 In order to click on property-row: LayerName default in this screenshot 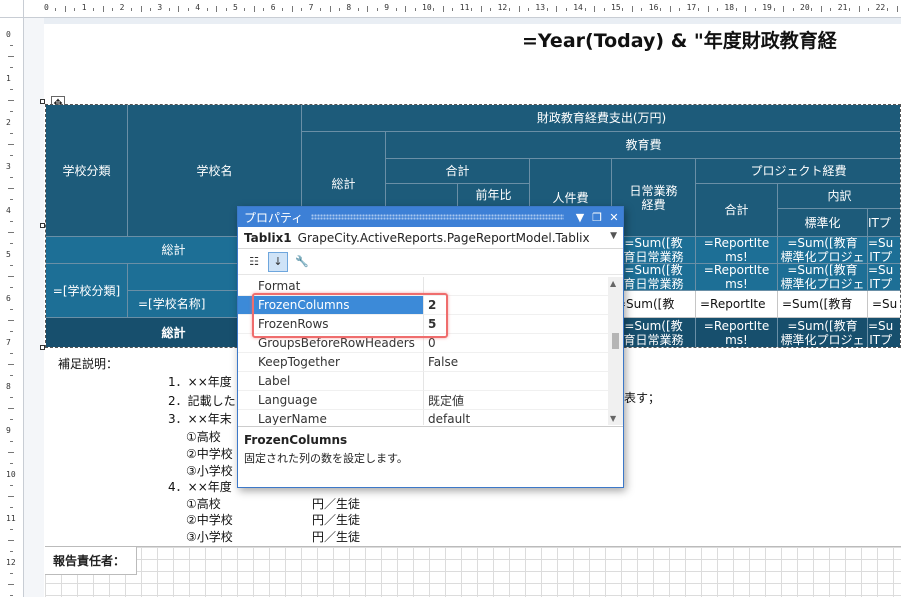, I will do `click(424, 417)`.